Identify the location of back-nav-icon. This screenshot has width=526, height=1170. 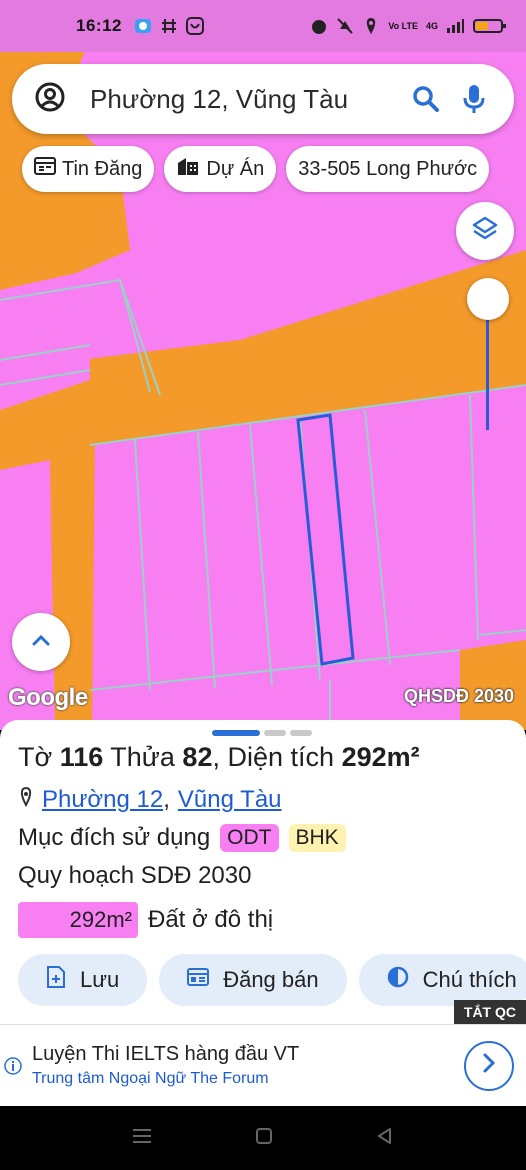
(385, 1138).